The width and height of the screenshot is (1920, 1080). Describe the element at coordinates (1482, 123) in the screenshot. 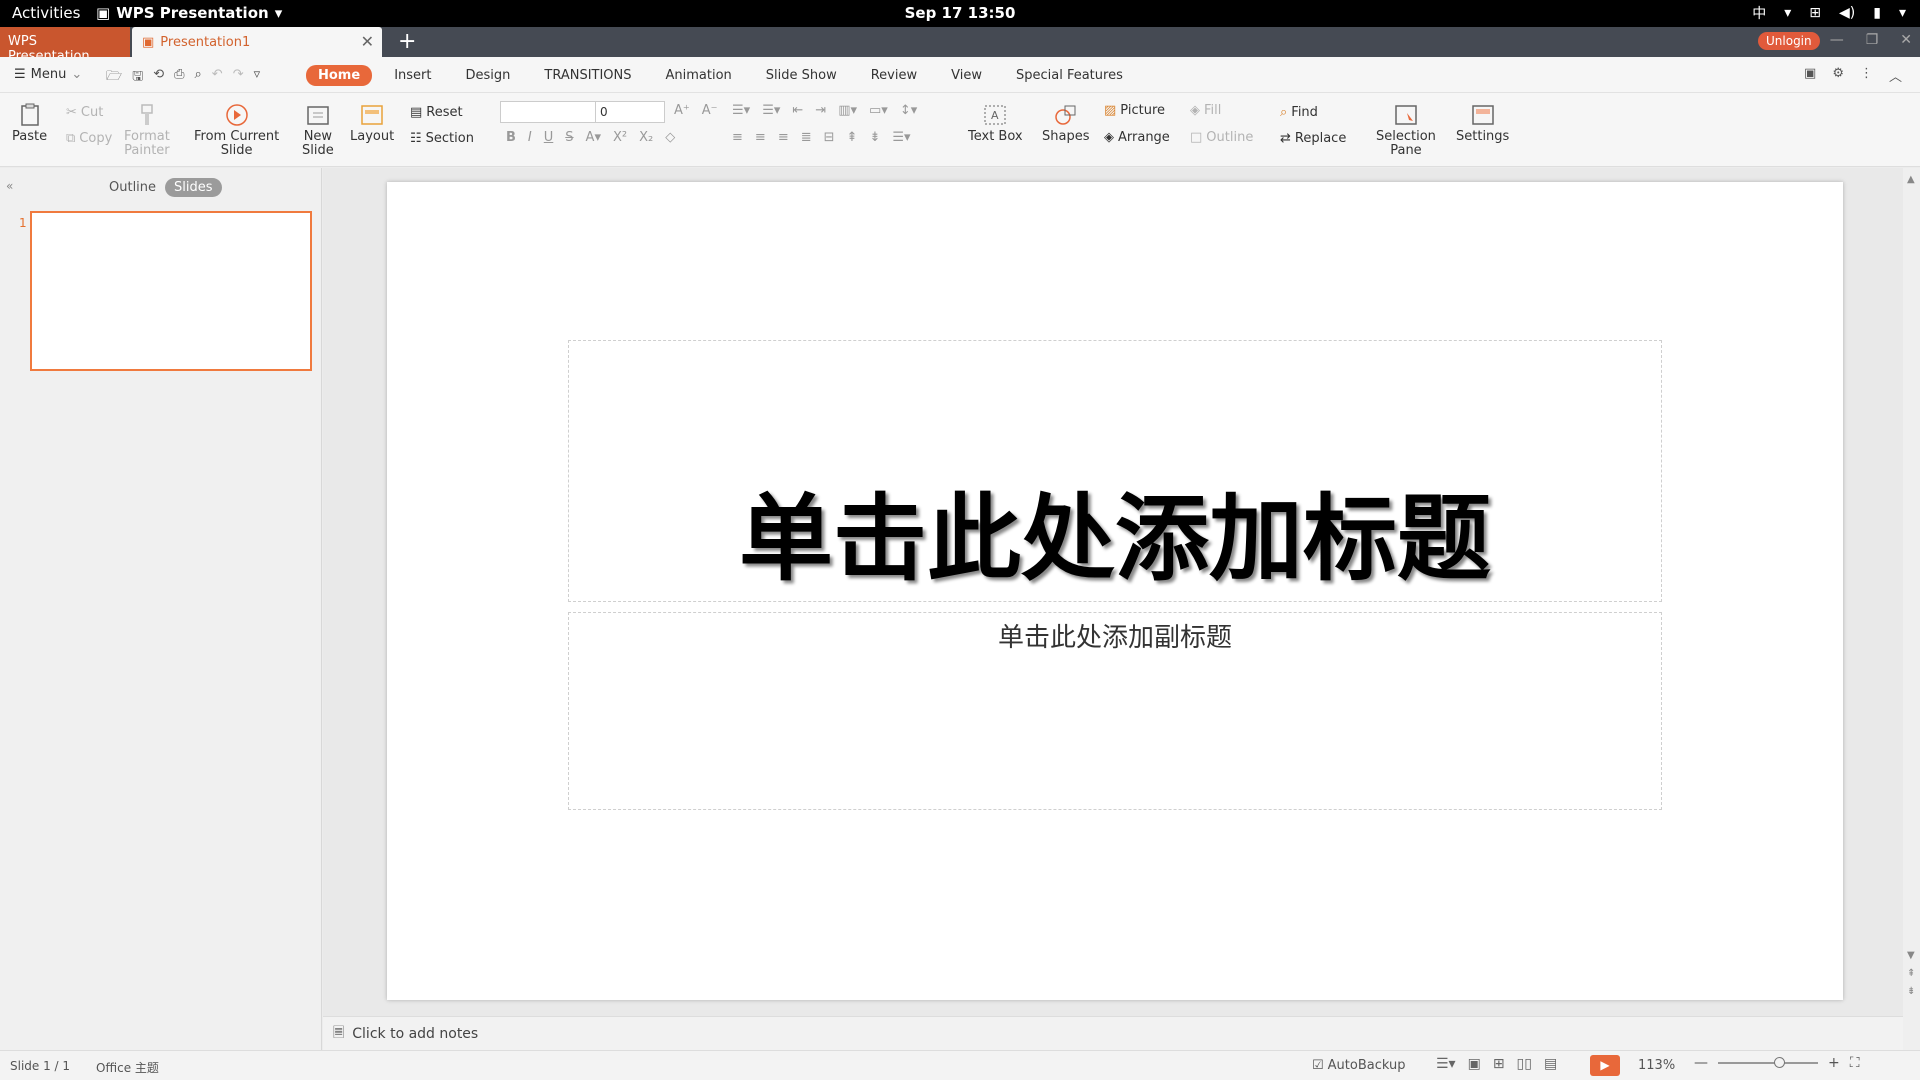

I see `settings-button: Settings` at that location.